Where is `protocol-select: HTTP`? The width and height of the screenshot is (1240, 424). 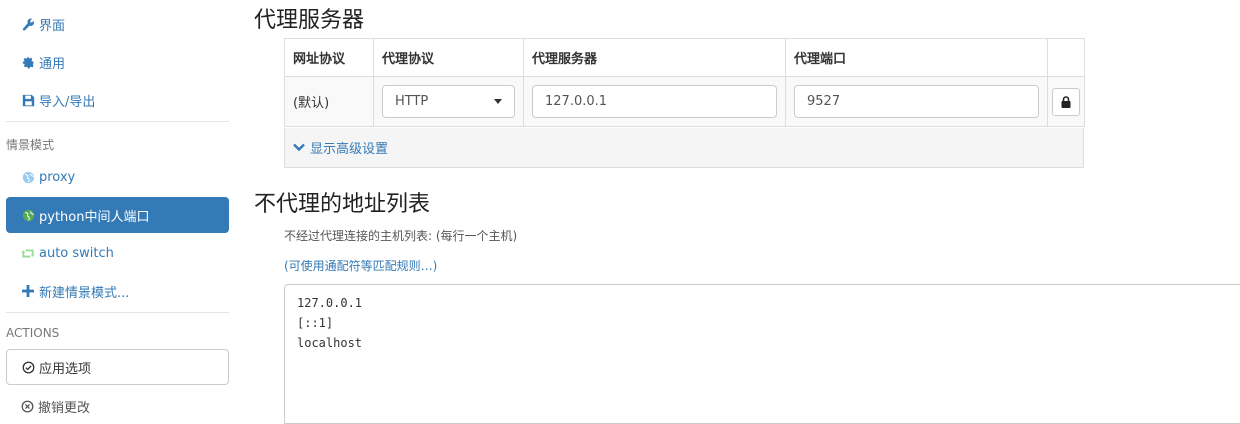
protocol-select: HTTP is located at coordinates (448, 101).